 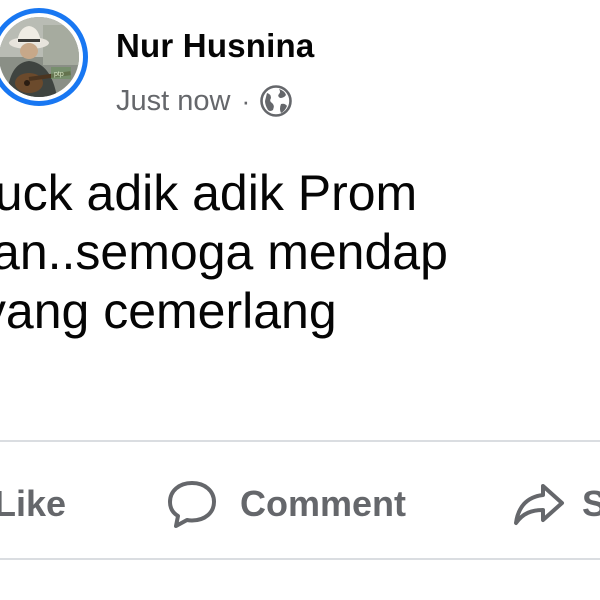 I want to click on author-name: Nur Husnina, so click(x=215, y=46).